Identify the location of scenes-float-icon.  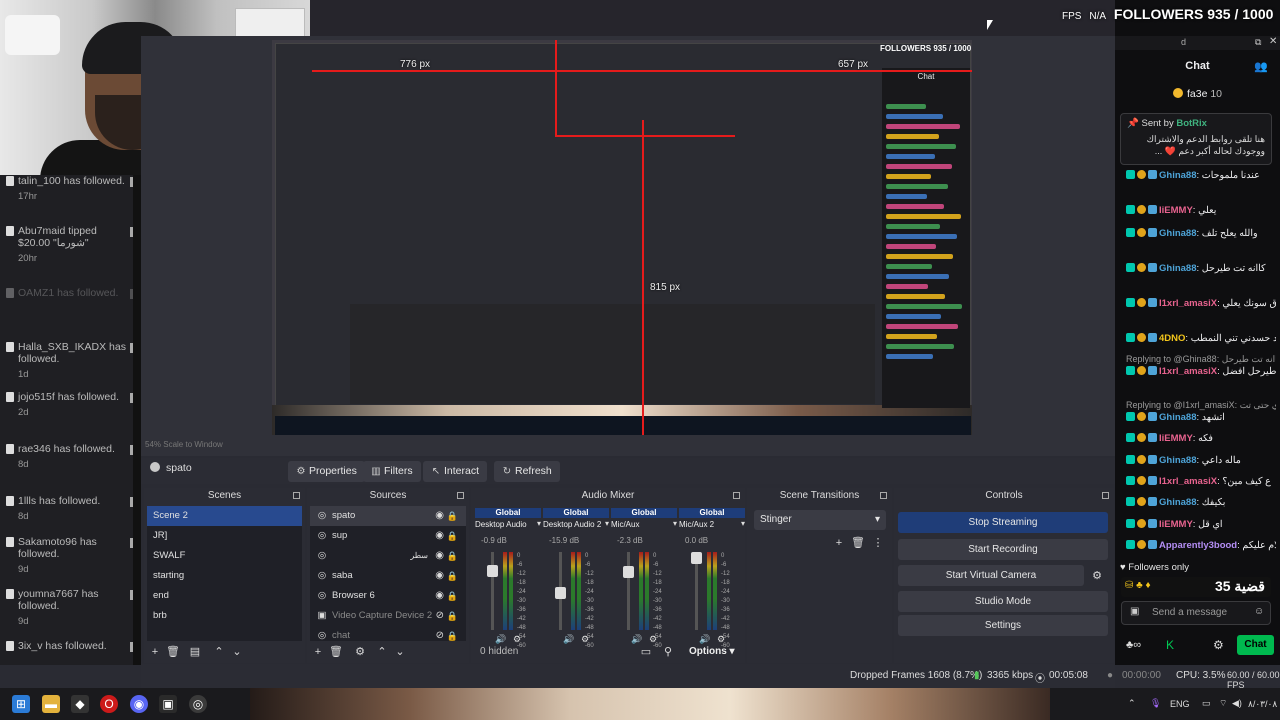
(296, 495).